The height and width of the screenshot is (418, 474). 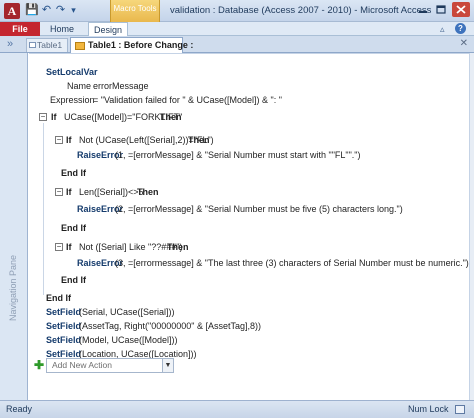 What do you see at coordinates (464, 44) in the screenshot?
I see `close-document-icon: ✕` at bounding box center [464, 44].